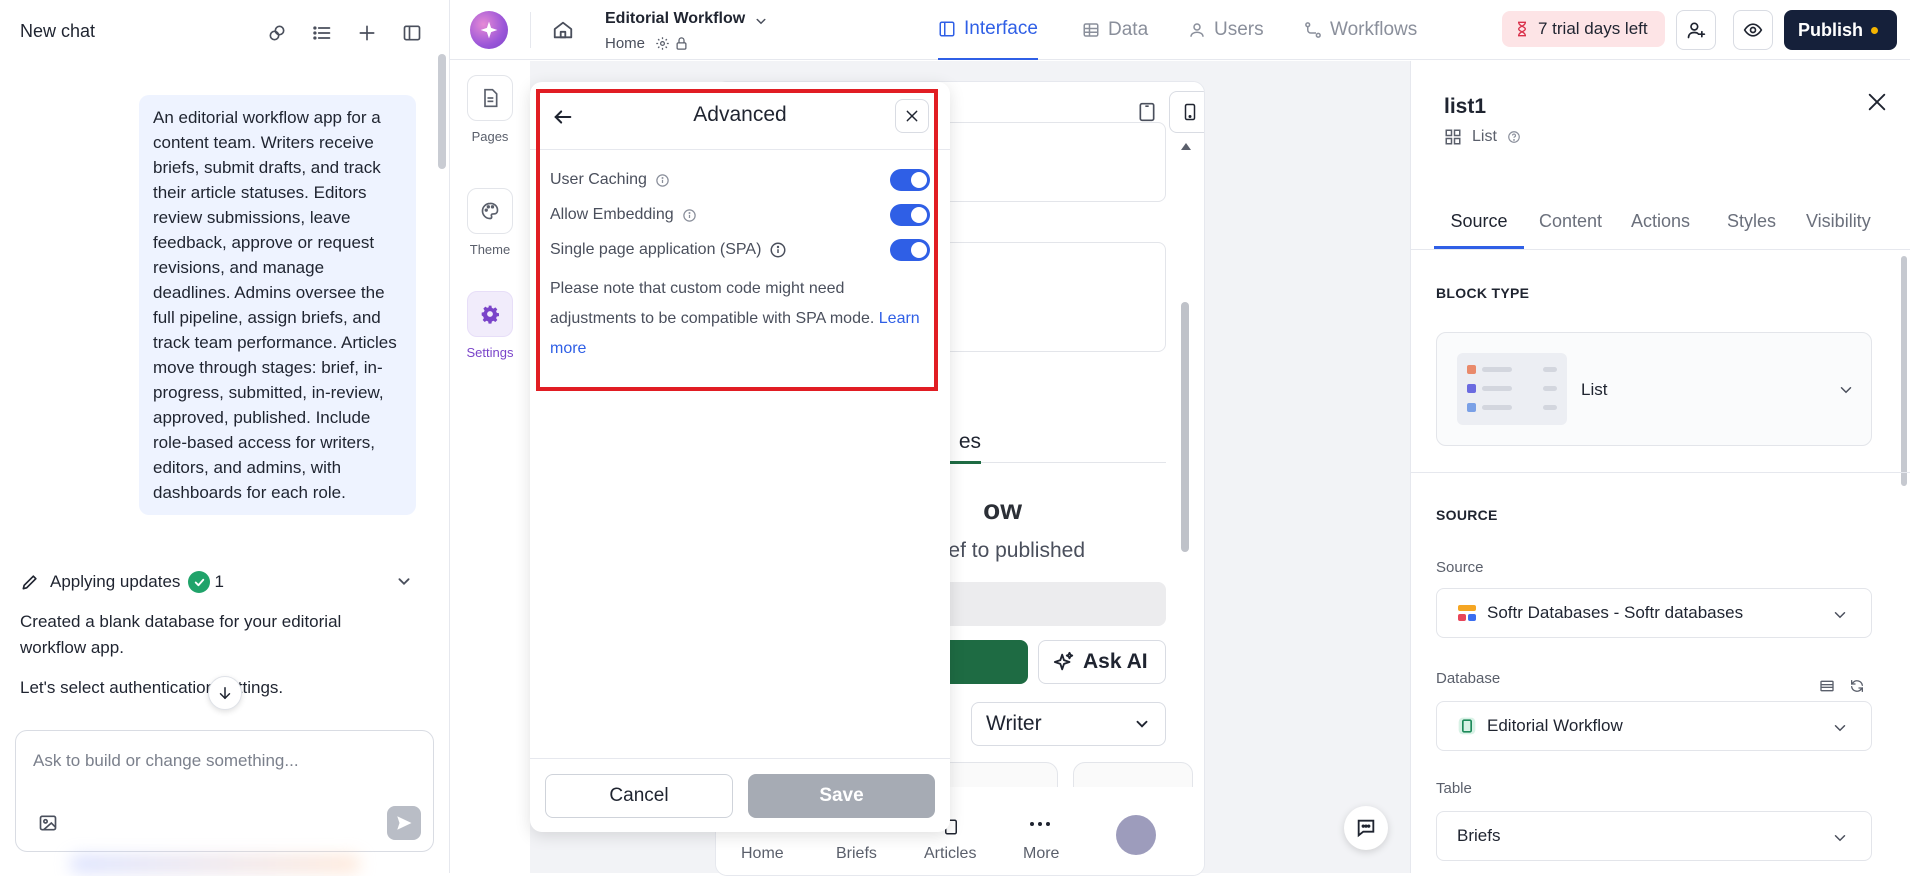 This screenshot has width=1910, height=876. I want to click on bottom-nav-home: Home, so click(762, 854).